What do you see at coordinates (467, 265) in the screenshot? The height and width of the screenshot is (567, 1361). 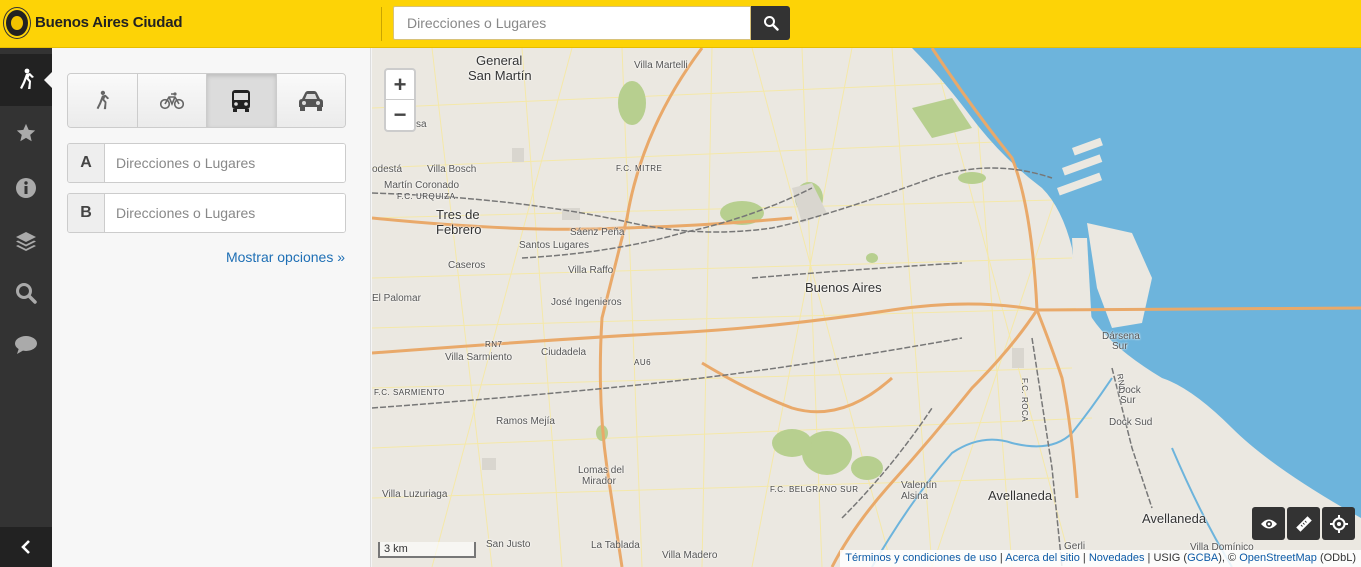 I see `map-label: Caseros` at bounding box center [467, 265].